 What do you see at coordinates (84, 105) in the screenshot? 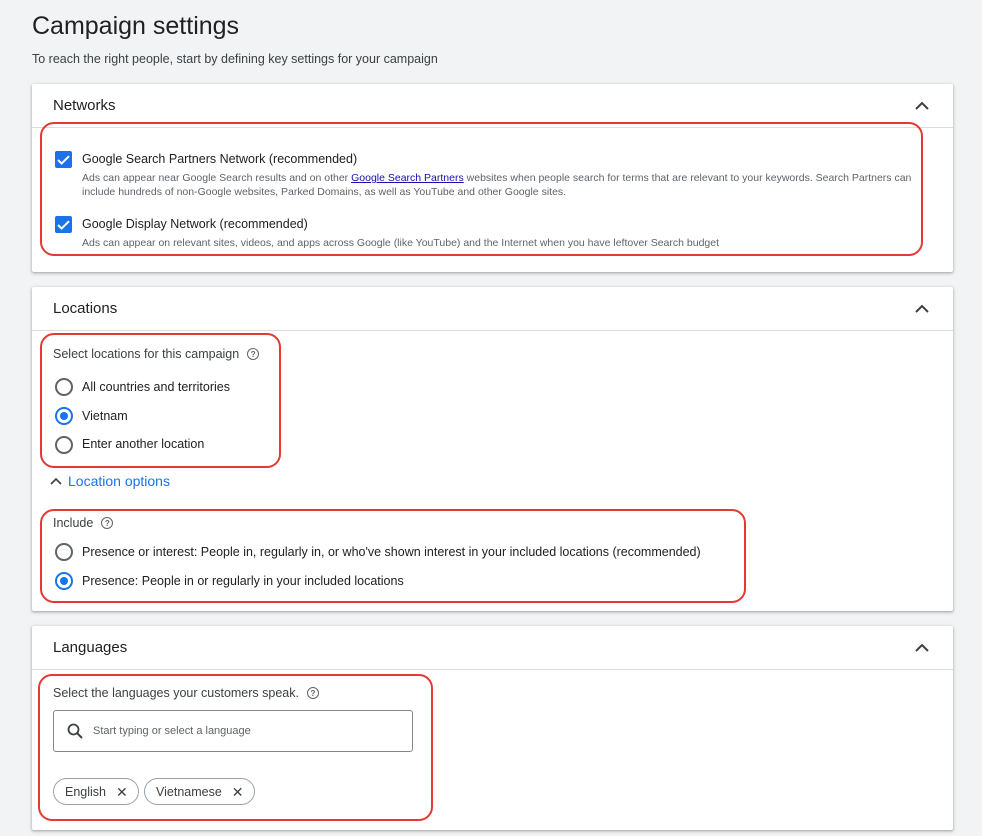
I see `networks-title: Networks` at bounding box center [84, 105].